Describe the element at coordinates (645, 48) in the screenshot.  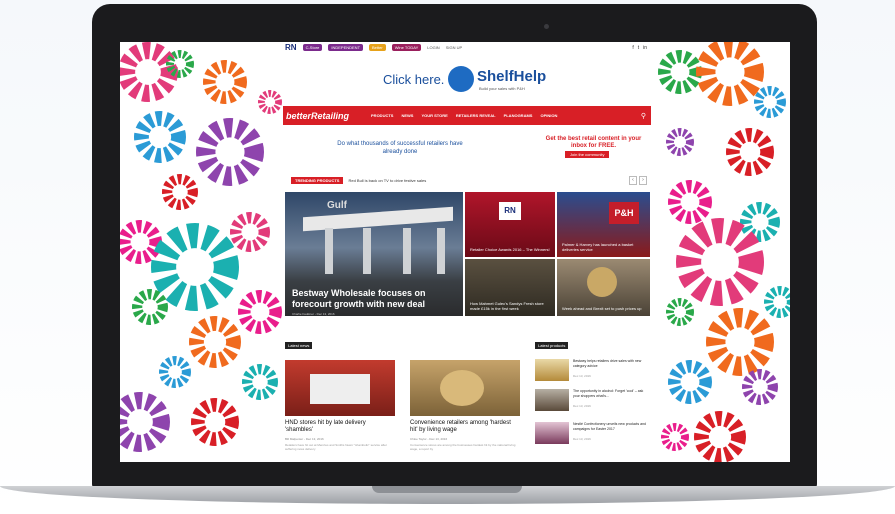
I see `linkedin-icon: in` at that location.